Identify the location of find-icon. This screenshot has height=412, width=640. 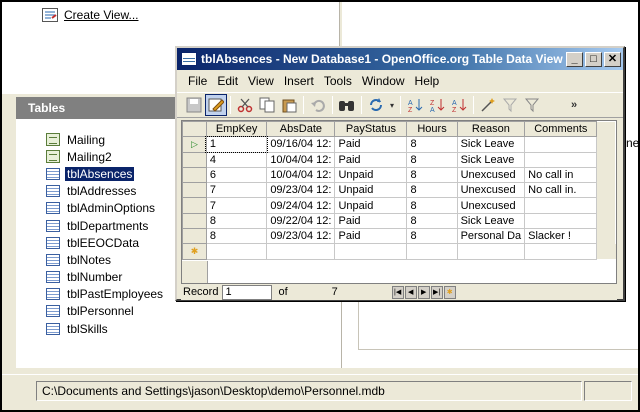
(347, 105).